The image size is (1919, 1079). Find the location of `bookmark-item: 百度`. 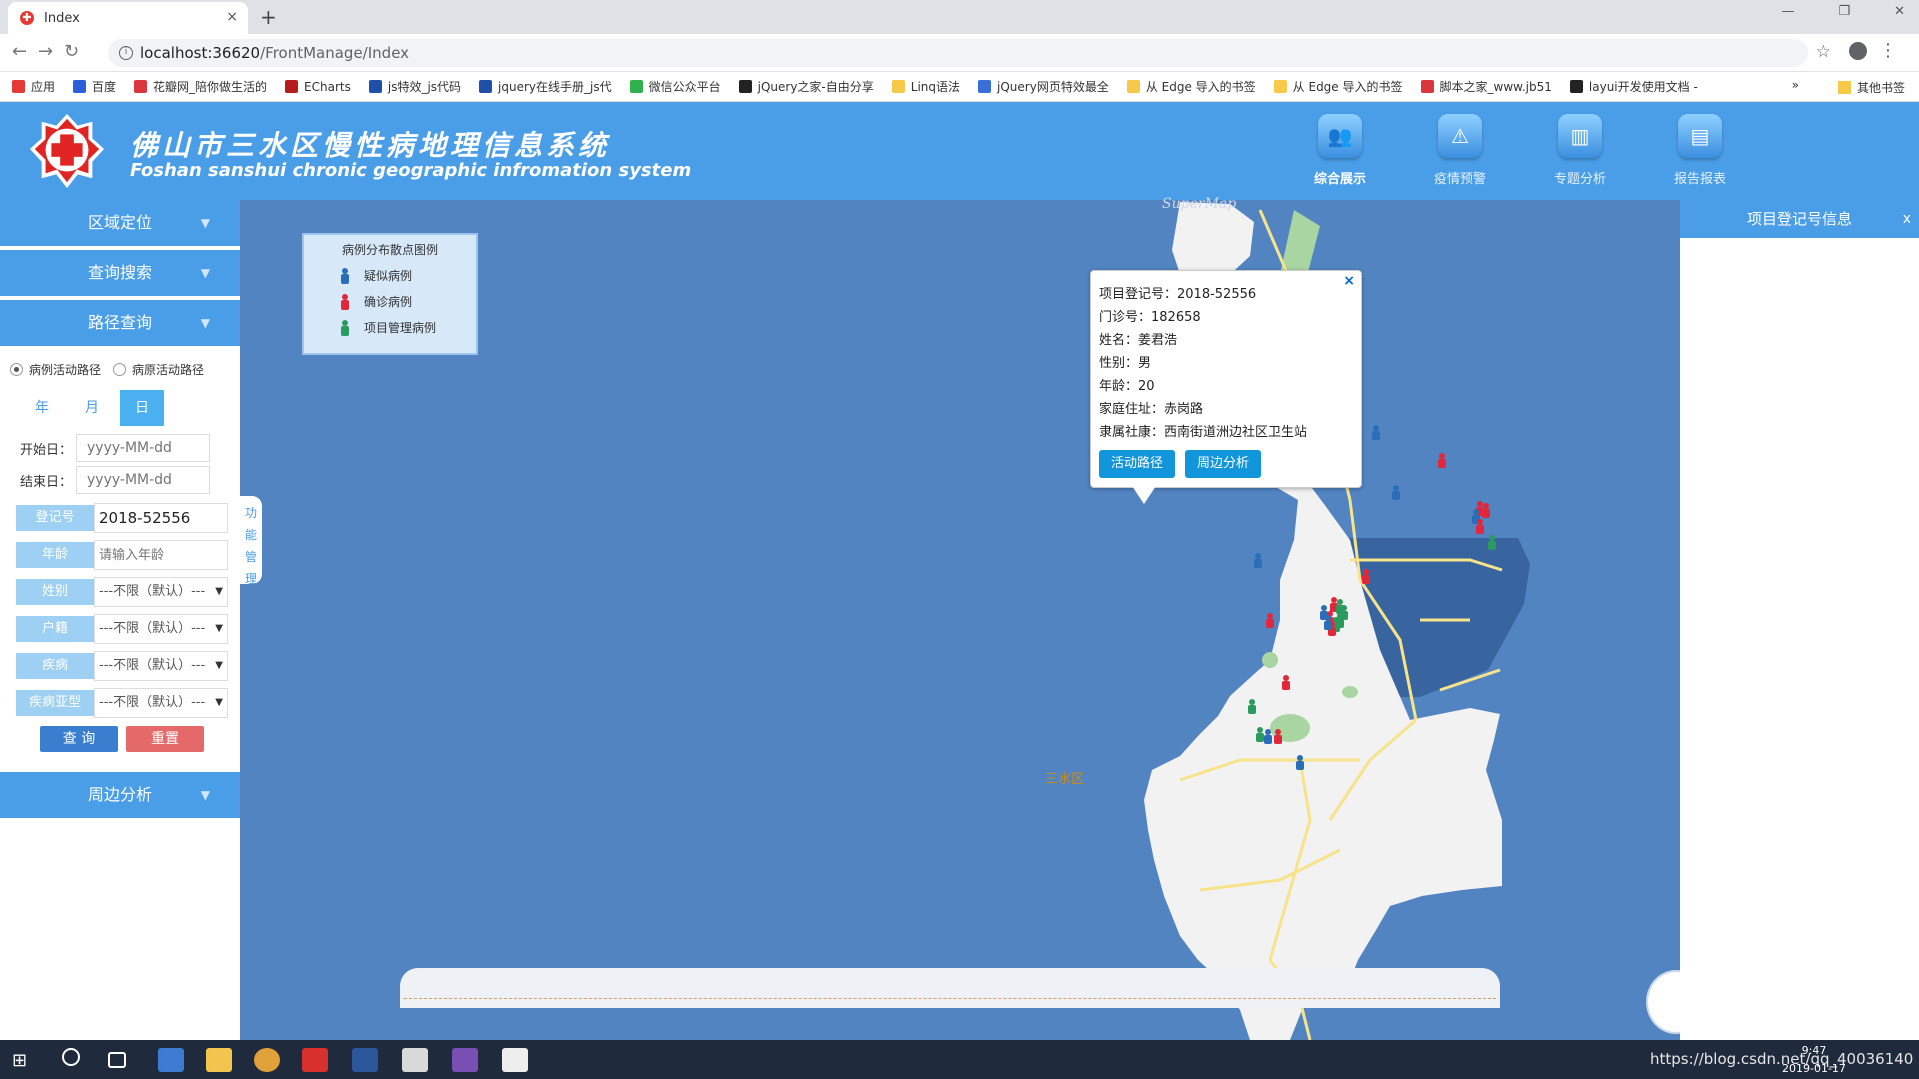

bookmark-item: 百度 is located at coordinates (94, 86).